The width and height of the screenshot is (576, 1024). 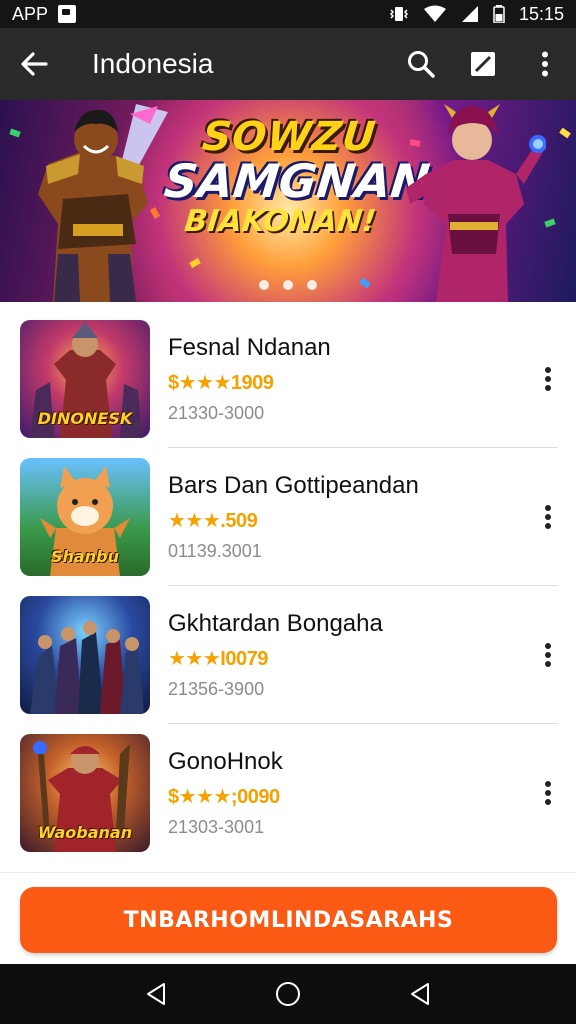 I want to click on game-thumbnail-caption: DINONESK, so click(x=85, y=418).